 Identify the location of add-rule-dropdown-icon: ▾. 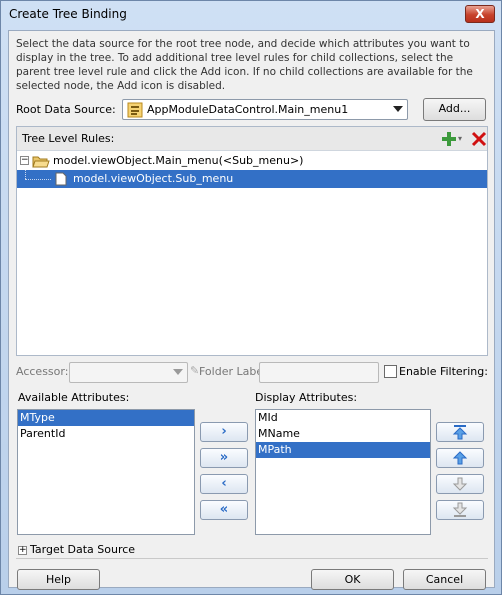
(460, 138).